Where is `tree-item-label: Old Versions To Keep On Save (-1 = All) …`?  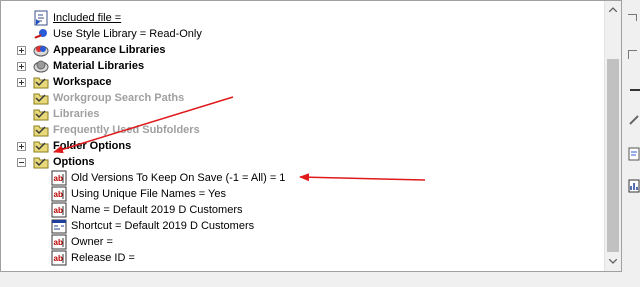
tree-item-label: Old Versions To Keep On Save (-1 = All) … is located at coordinates (178, 178).